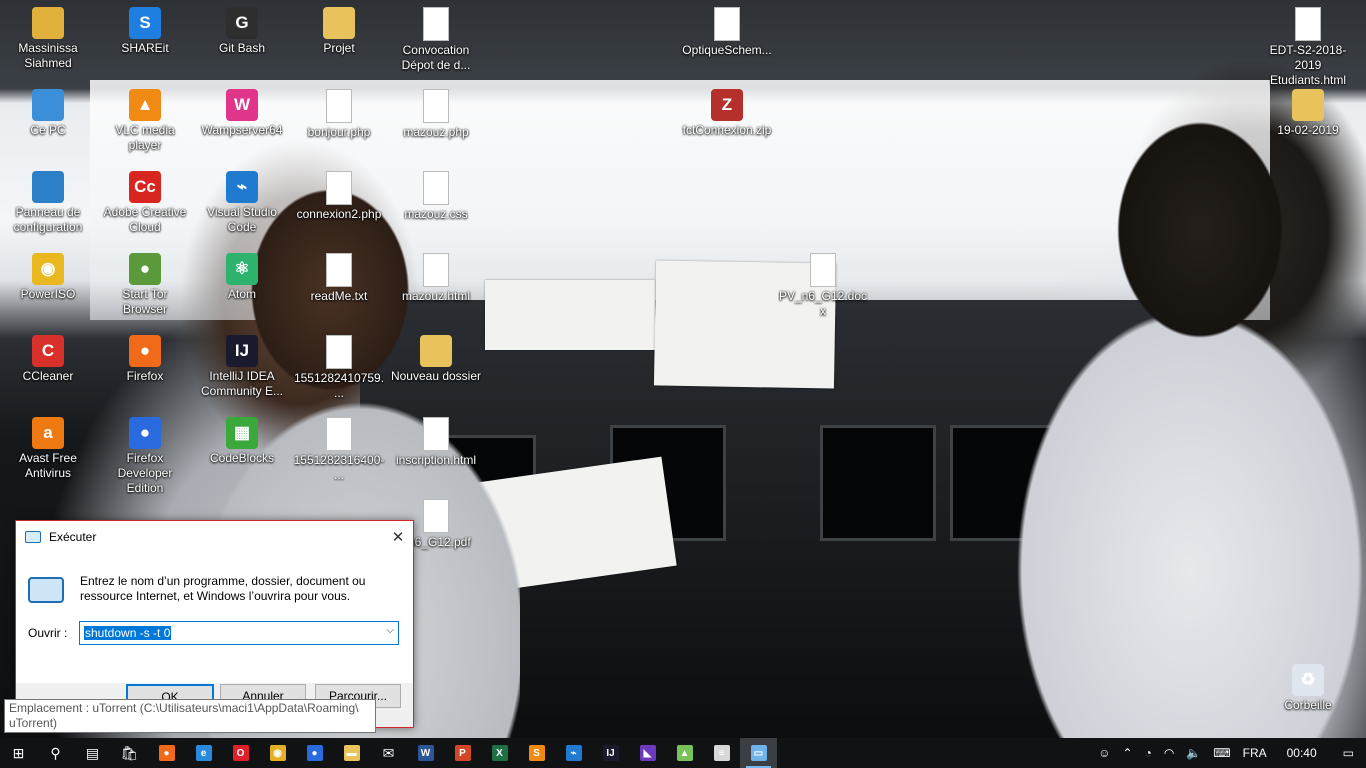  I want to click on flag-app-icon: ≡, so click(721, 753).